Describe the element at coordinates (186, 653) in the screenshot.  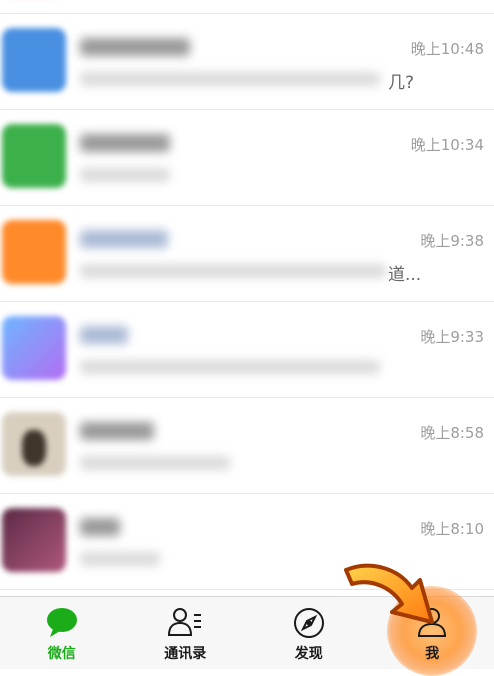
I see `tab-label: 通讯录` at that location.